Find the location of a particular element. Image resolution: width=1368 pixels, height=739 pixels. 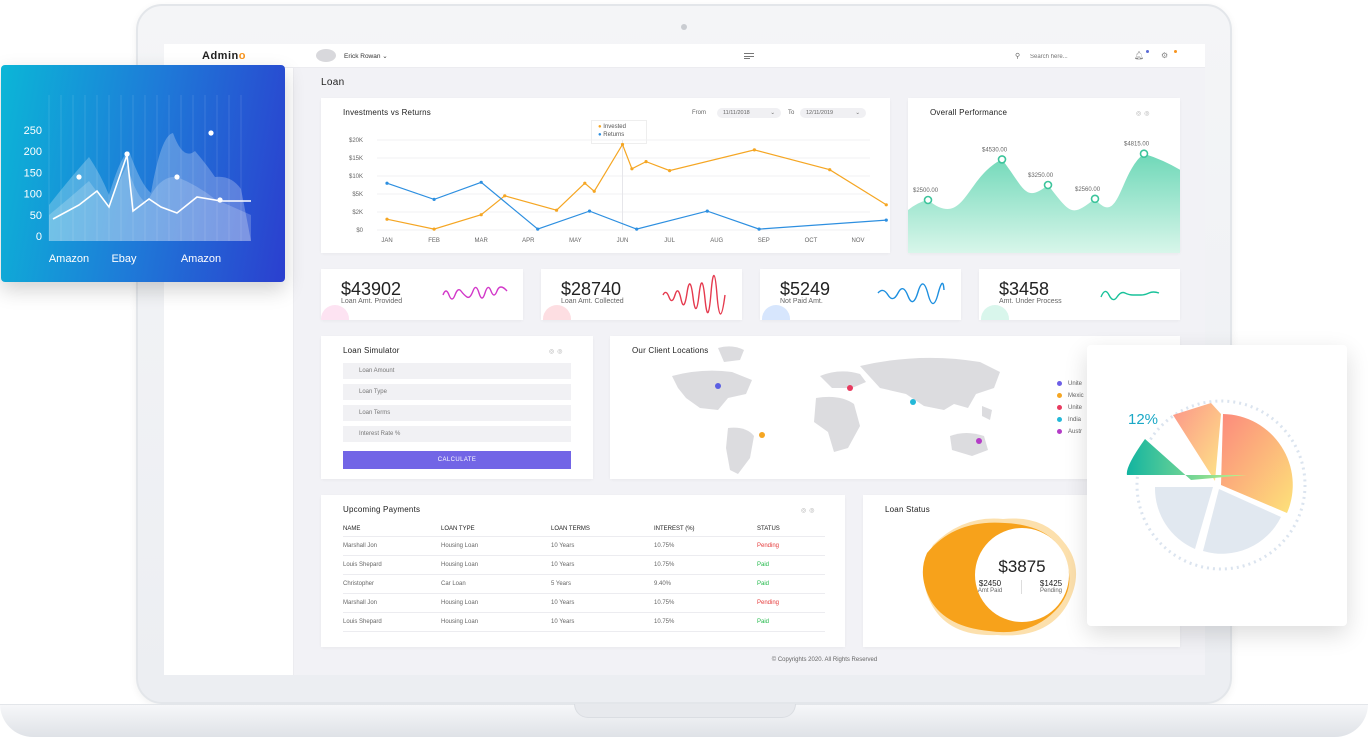

legend-item: Austr is located at coordinates (1069, 432).